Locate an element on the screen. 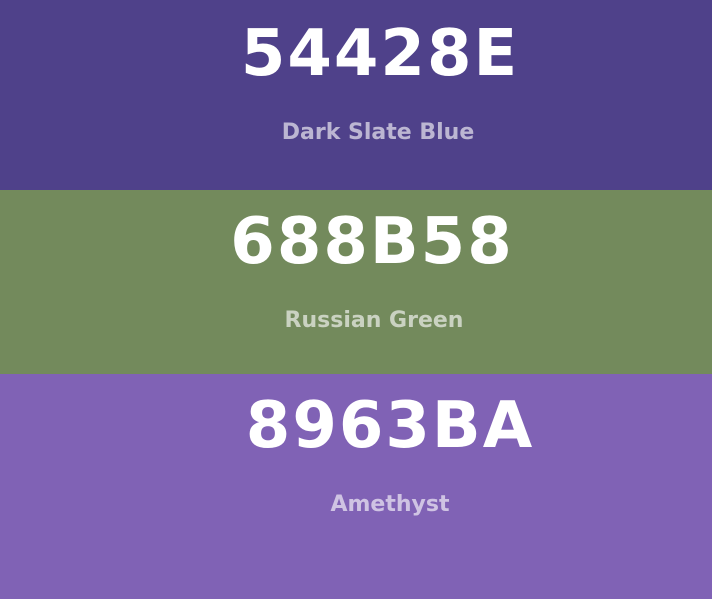 This screenshot has height=599, width=712. color-name: Russian Green is located at coordinates (374, 320).